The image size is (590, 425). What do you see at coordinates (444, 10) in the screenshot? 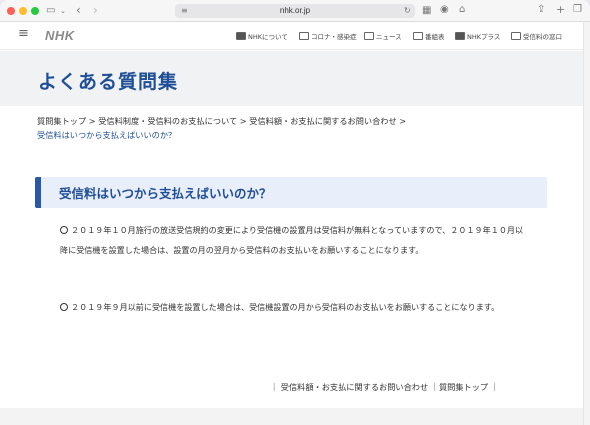
I see `shield-icon: ◉` at bounding box center [444, 10].